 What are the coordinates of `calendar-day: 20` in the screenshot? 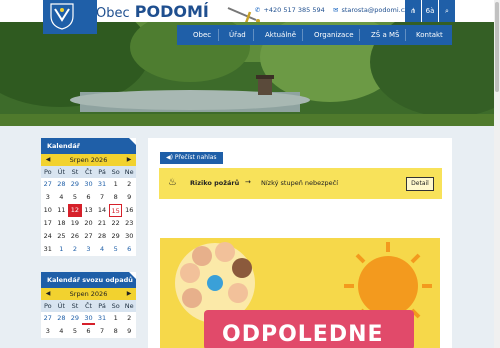 It's located at (89, 223).